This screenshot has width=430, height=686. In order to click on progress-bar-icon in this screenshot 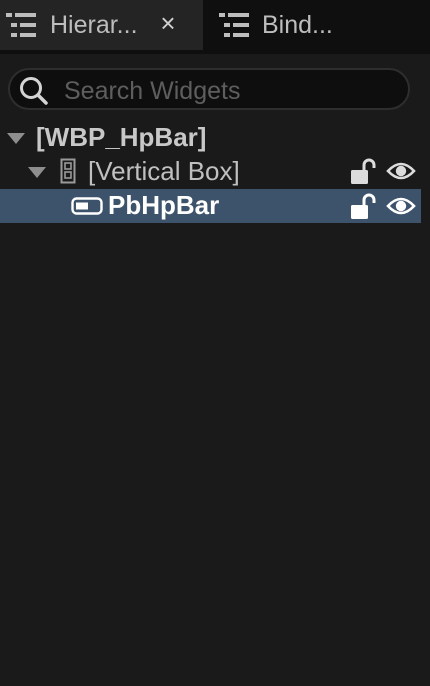, I will do `click(87, 206)`.